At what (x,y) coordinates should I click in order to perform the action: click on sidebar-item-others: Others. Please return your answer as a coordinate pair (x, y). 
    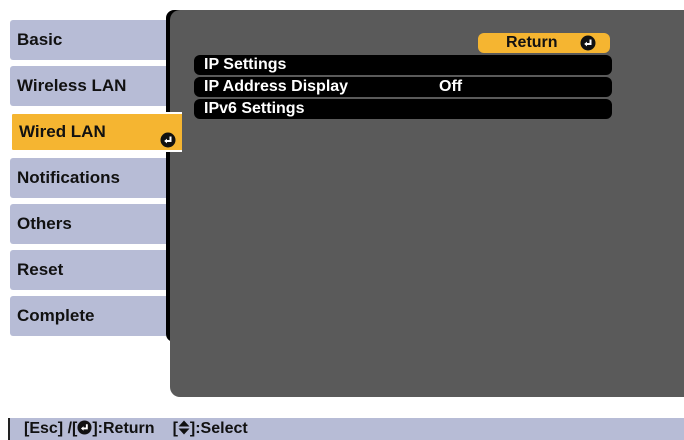
    Looking at the image, I should click on (88, 224).